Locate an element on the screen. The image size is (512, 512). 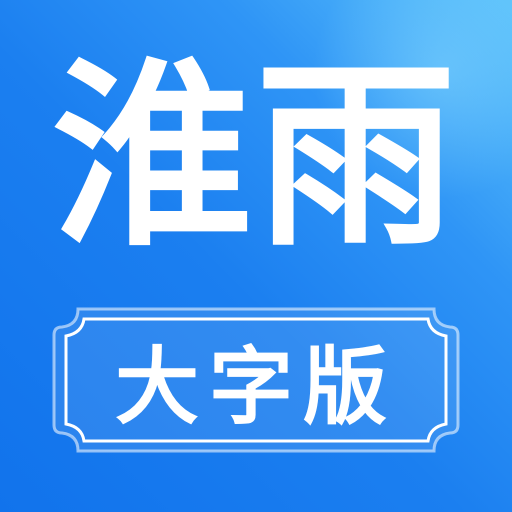
badge-label: 大字版 is located at coordinates (255, 386).